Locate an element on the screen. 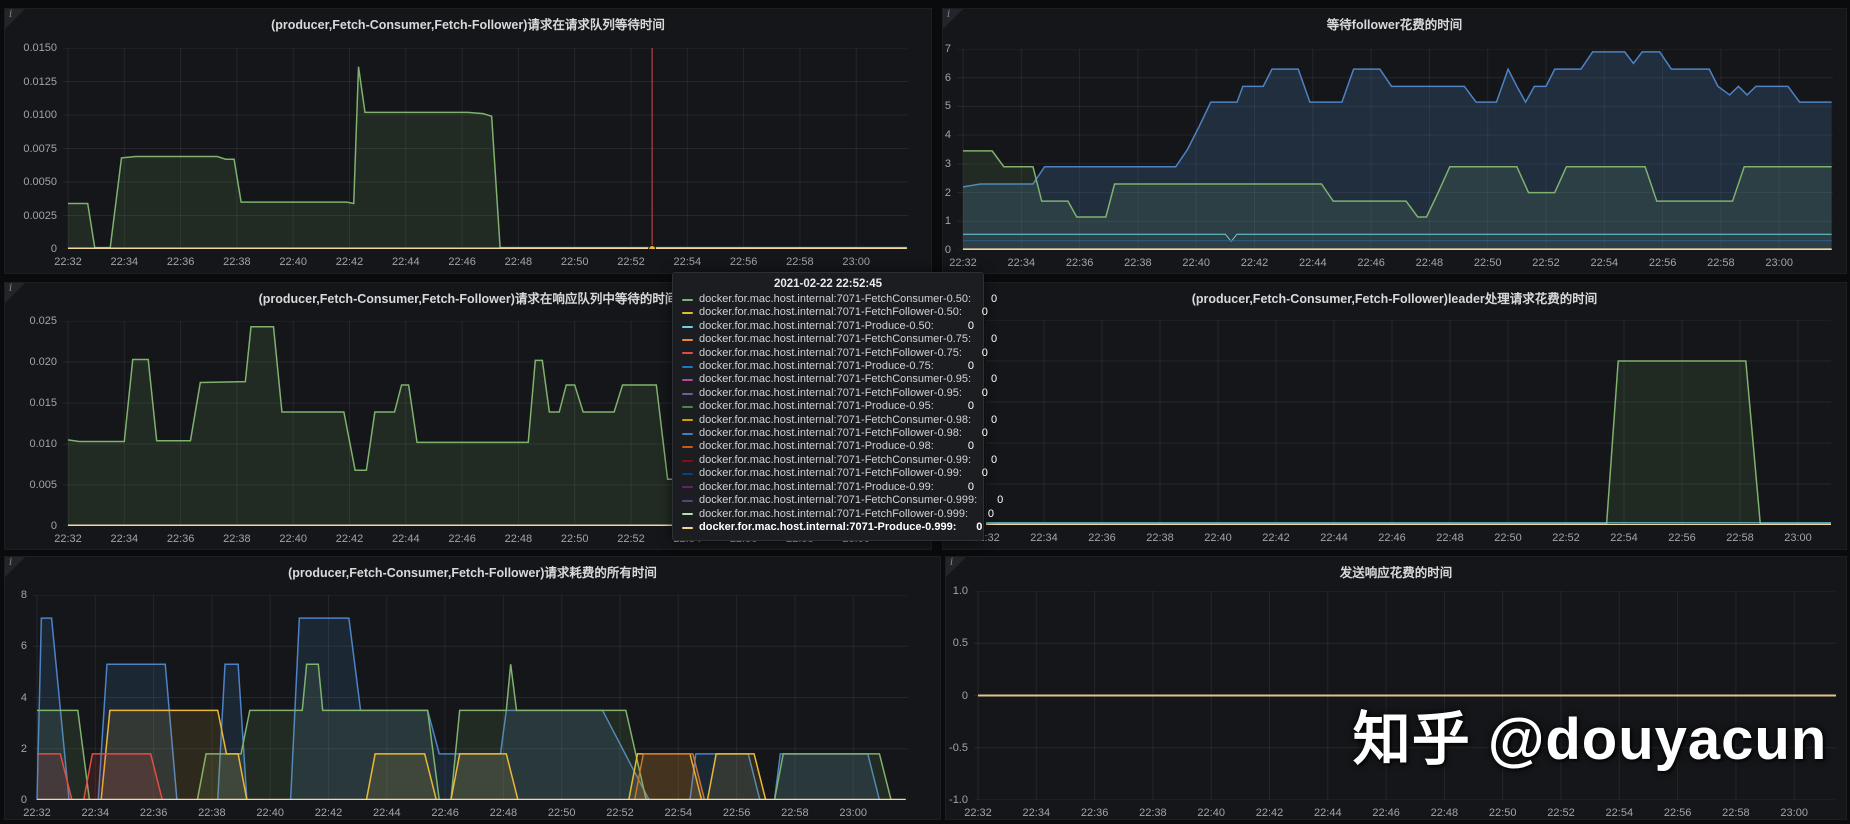 The width and height of the screenshot is (1850, 824). y-axis-label: 0.0100 is located at coordinates (40, 115).